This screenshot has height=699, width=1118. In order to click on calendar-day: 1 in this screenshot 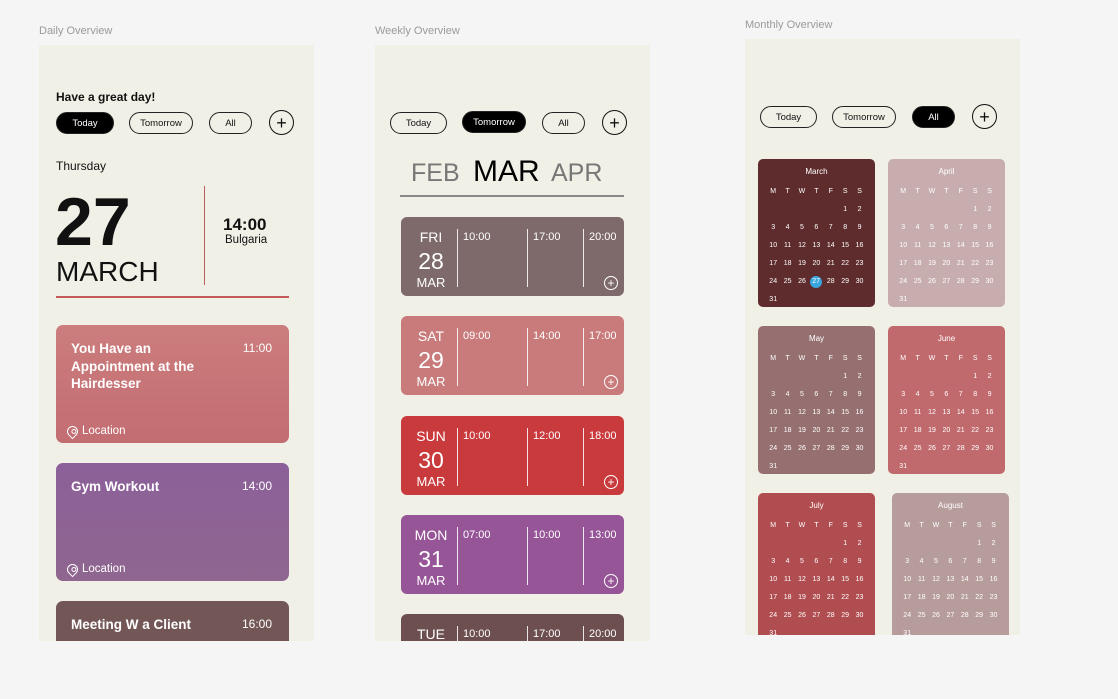, I will do `click(975, 210)`.